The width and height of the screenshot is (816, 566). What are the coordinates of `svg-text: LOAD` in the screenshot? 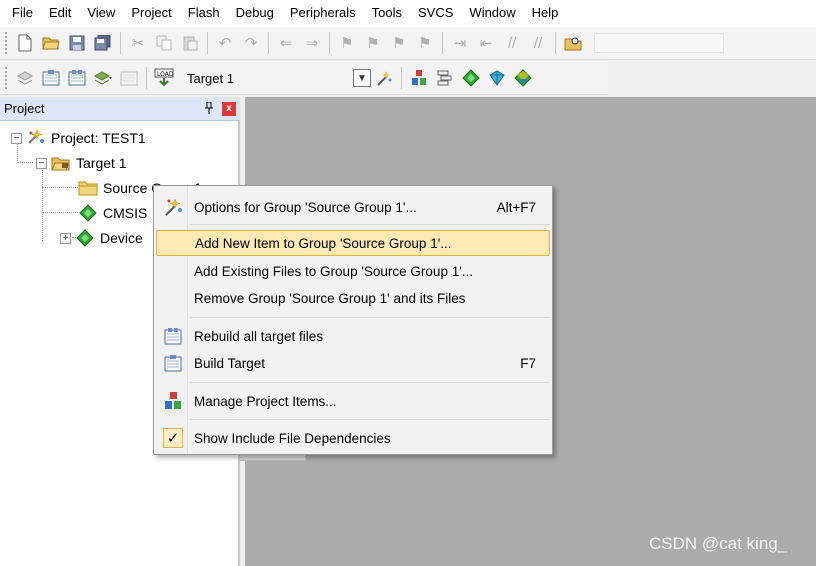 It's located at (165, 74).